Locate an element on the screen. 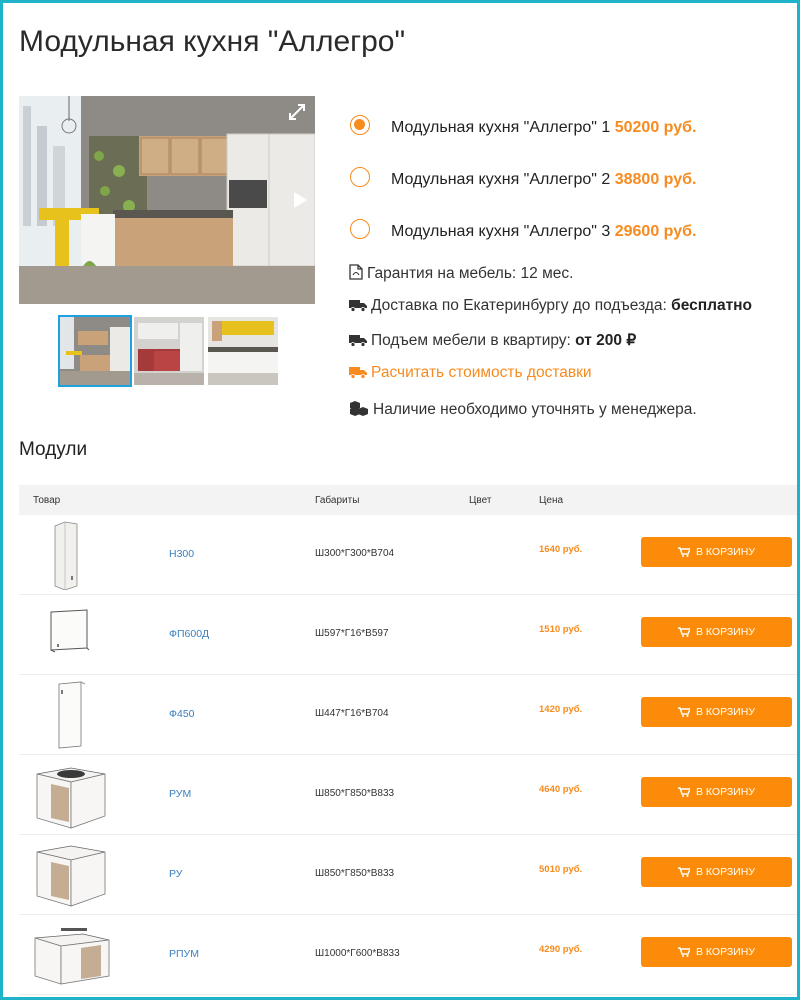 The width and height of the screenshot is (800, 1000). table-row: Н300 Ш300*Г300*В704 1640 руб. В КОРЗИНУ is located at coordinates (408, 554).